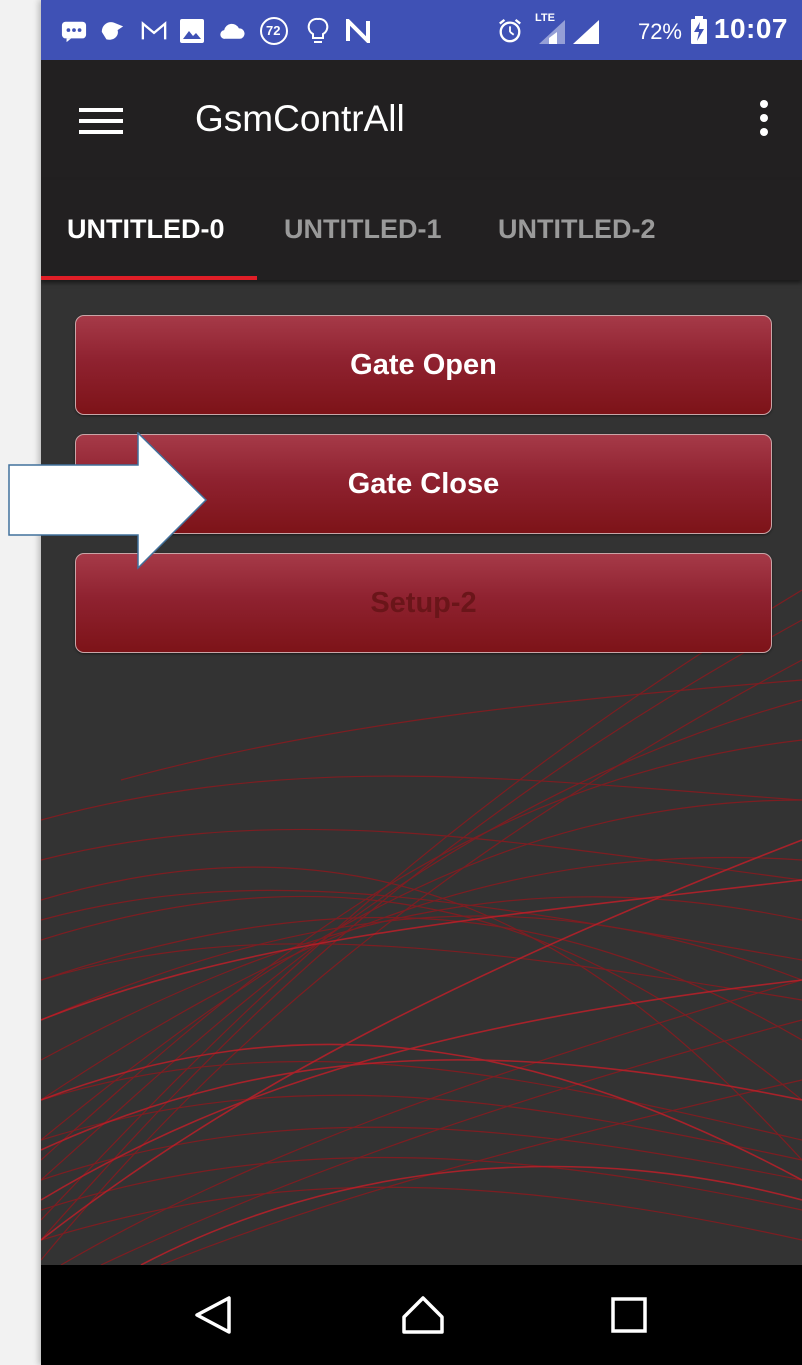  I want to click on image-icon, so click(192, 31).